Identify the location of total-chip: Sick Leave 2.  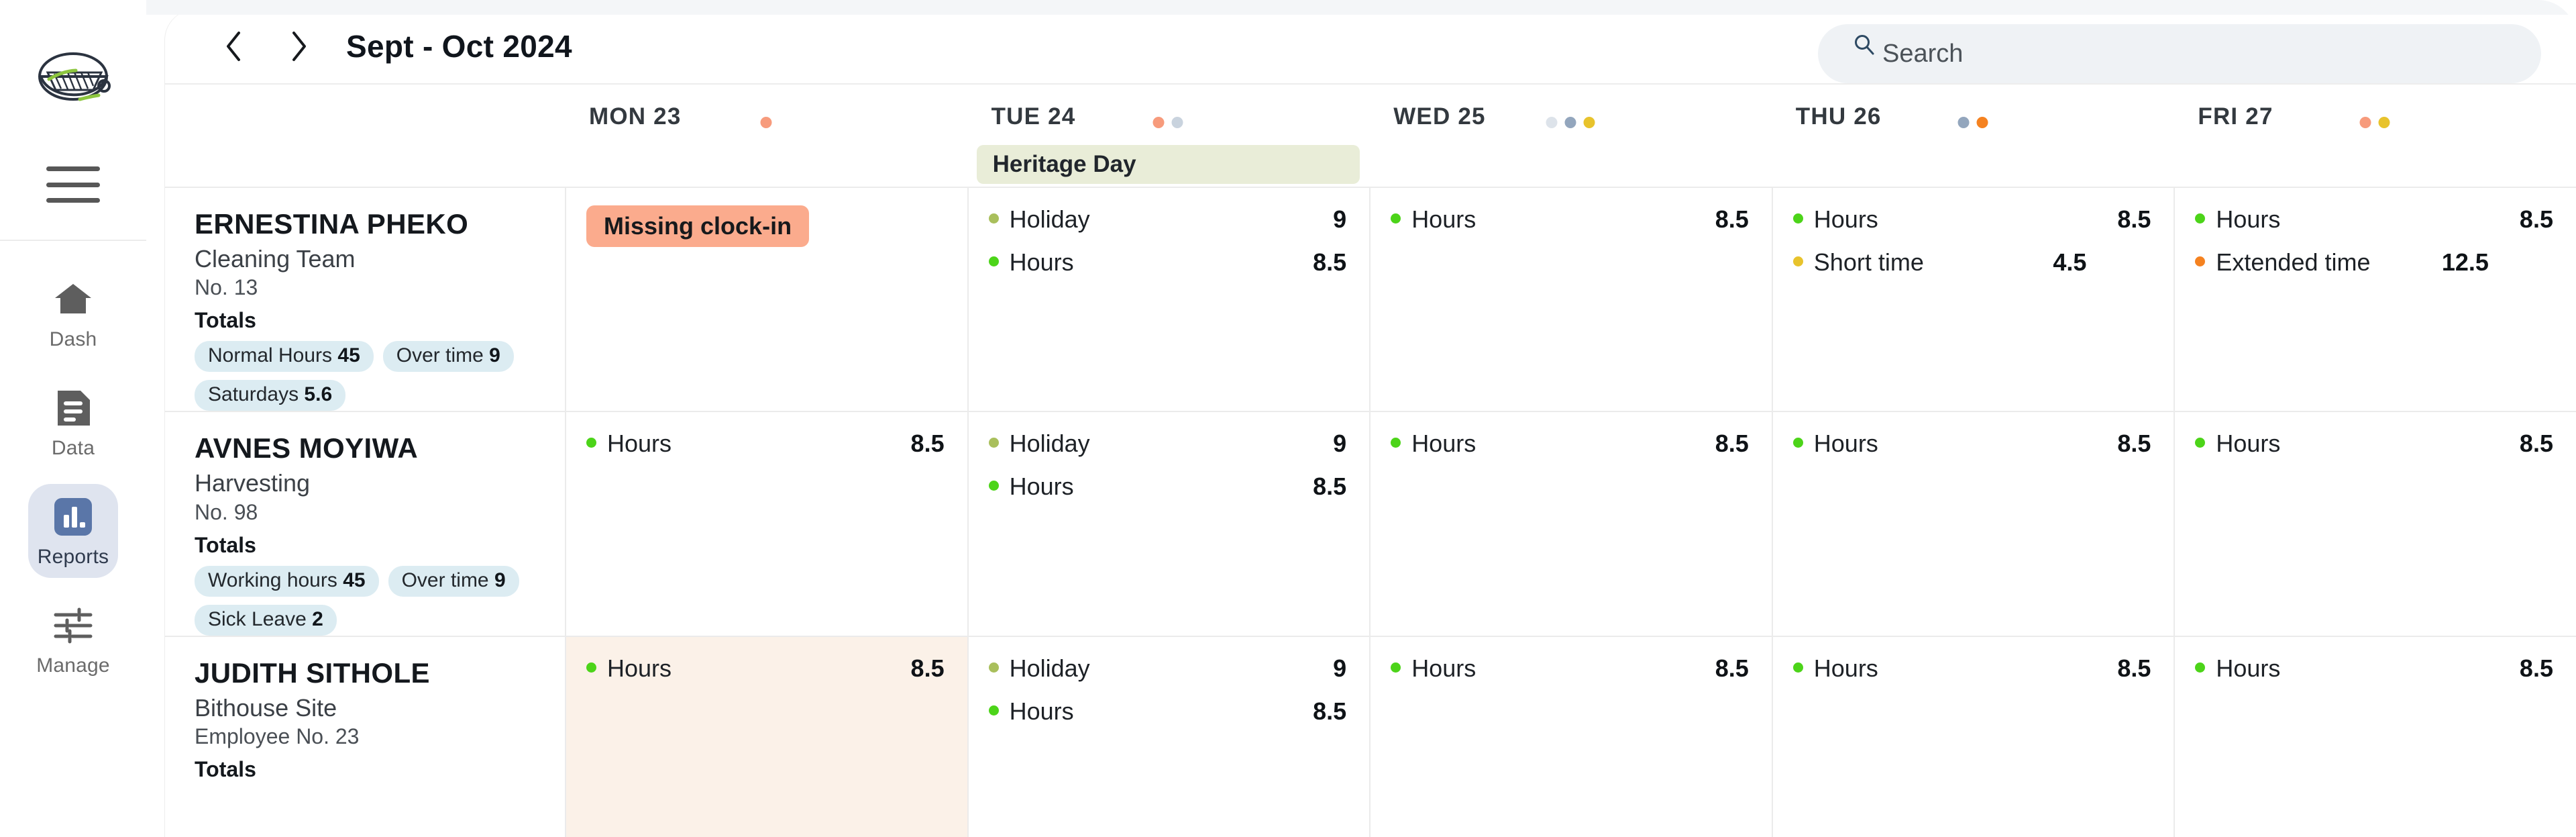
(266, 620).